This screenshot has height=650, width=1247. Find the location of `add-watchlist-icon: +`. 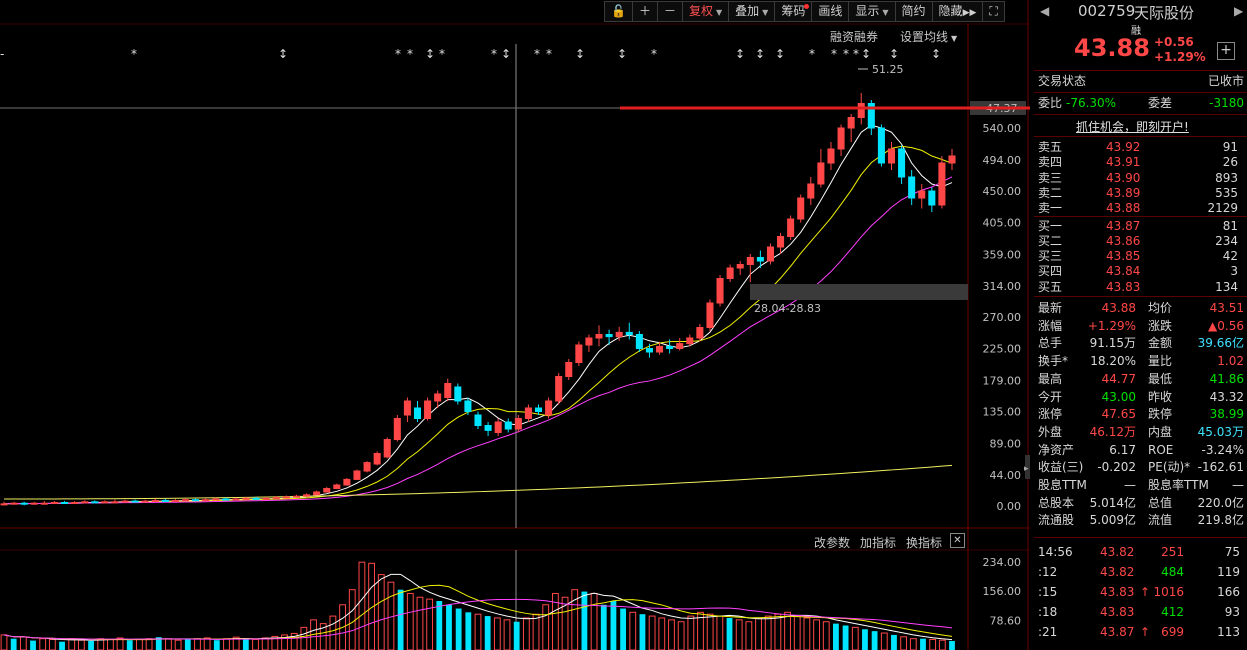

add-watchlist-icon: + is located at coordinates (1226, 51).